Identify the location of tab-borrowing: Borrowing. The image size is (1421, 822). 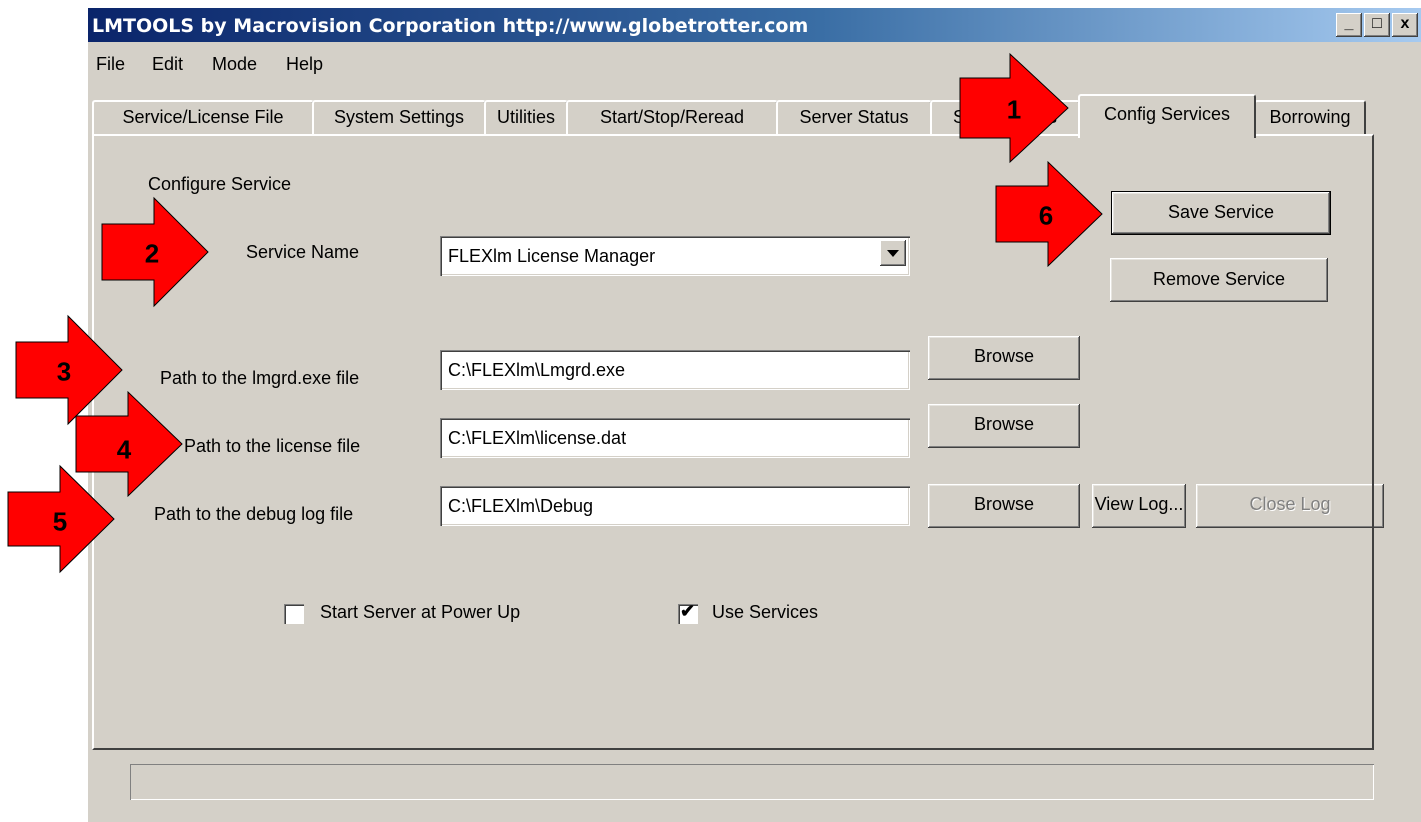
(1310, 117).